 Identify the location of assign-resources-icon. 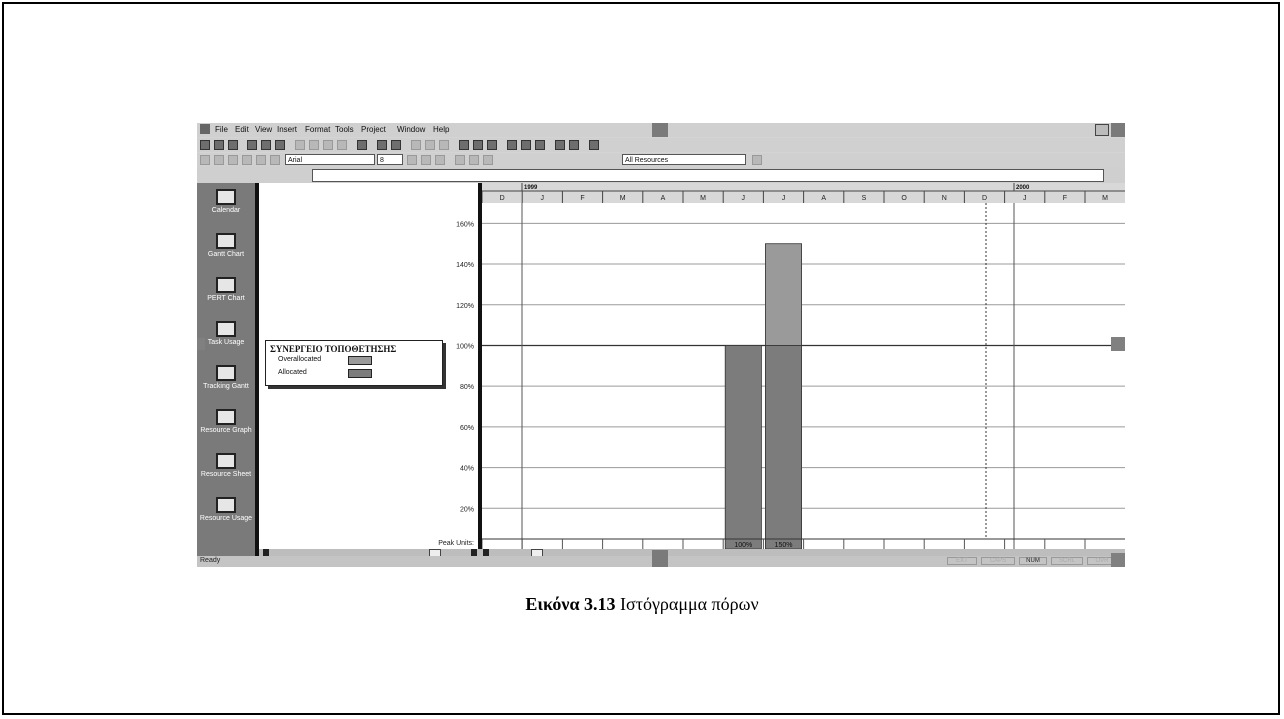
(464, 145).